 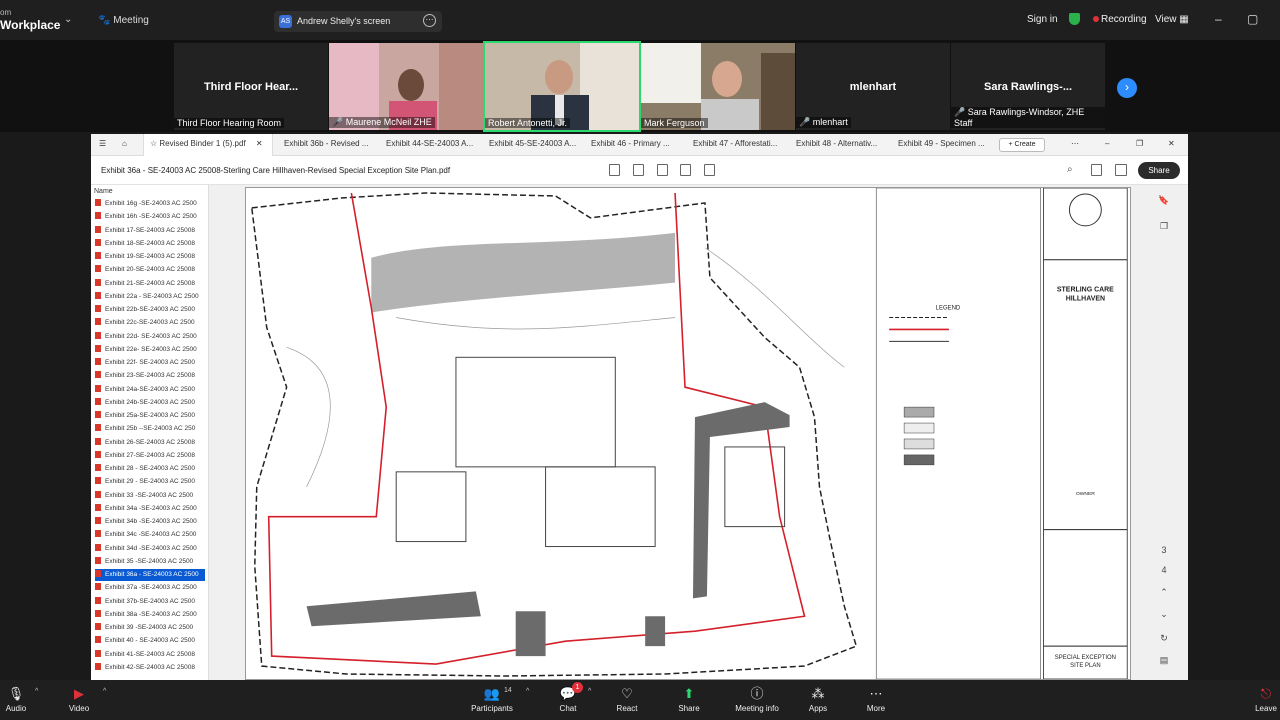 I want to click on video-button: ▶ Video, so click(x=79, y=698).